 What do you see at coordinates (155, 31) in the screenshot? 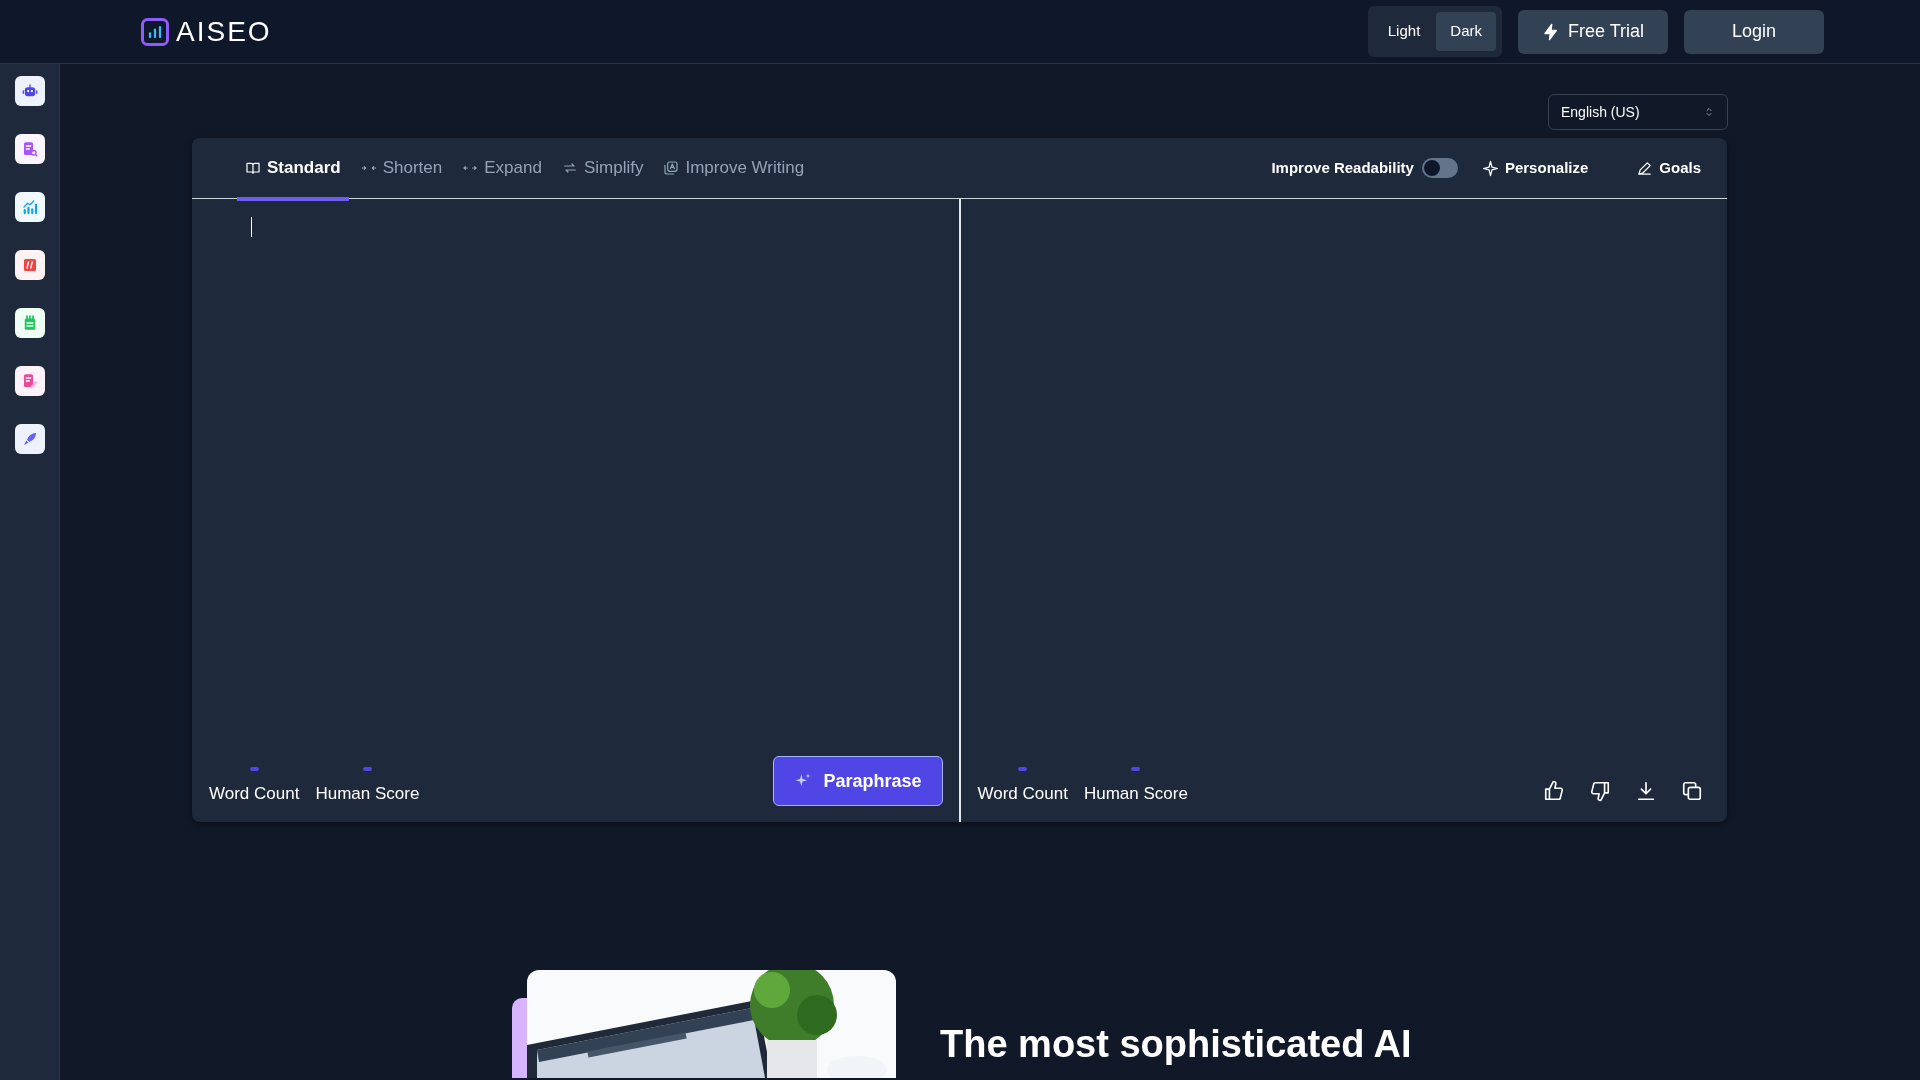
I see `logo-icon` at bounding box center [155, 31].